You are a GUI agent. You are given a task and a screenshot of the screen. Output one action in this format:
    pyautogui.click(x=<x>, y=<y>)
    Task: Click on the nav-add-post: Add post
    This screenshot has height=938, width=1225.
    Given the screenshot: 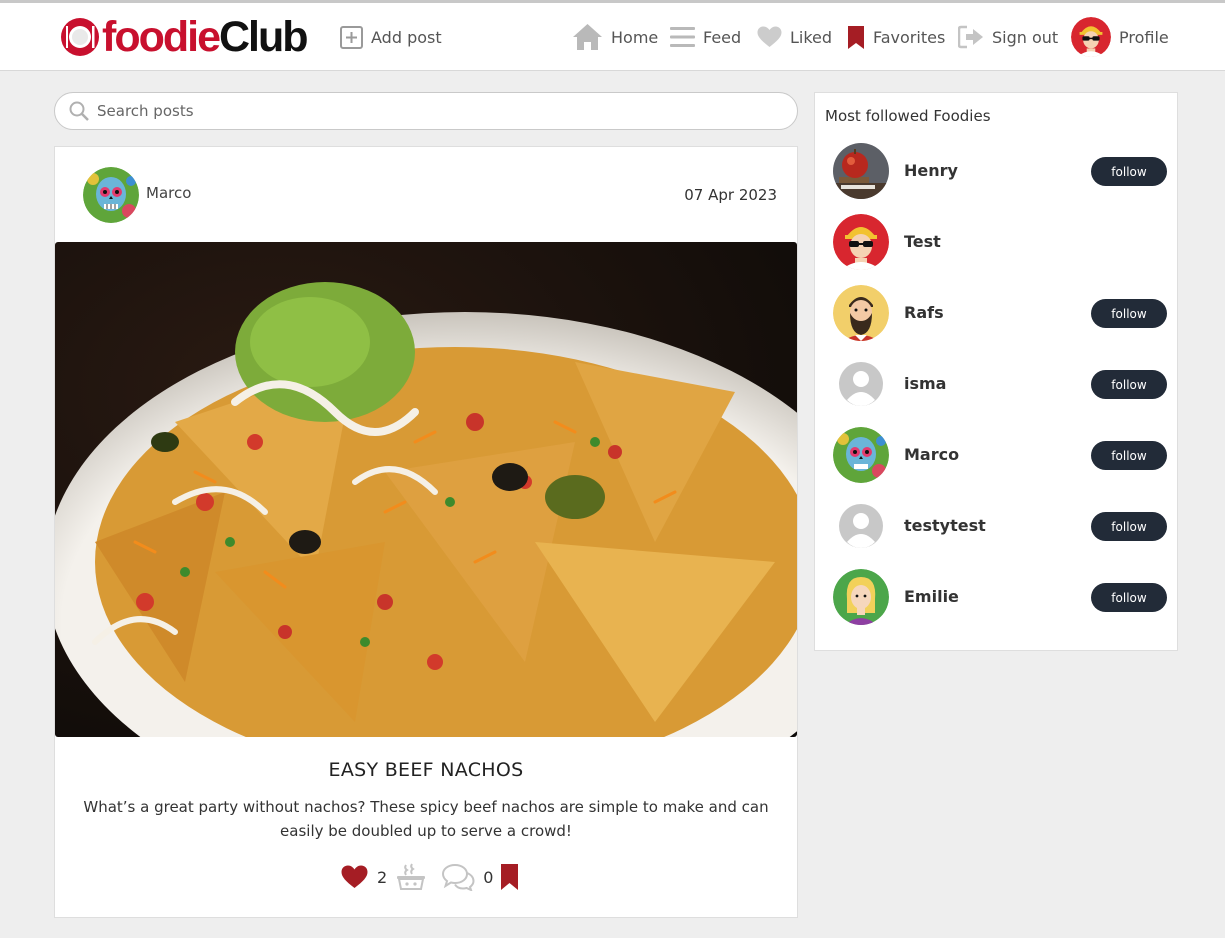 What is the action you would take?
    pyautogui.click(x=391, y=37)
    